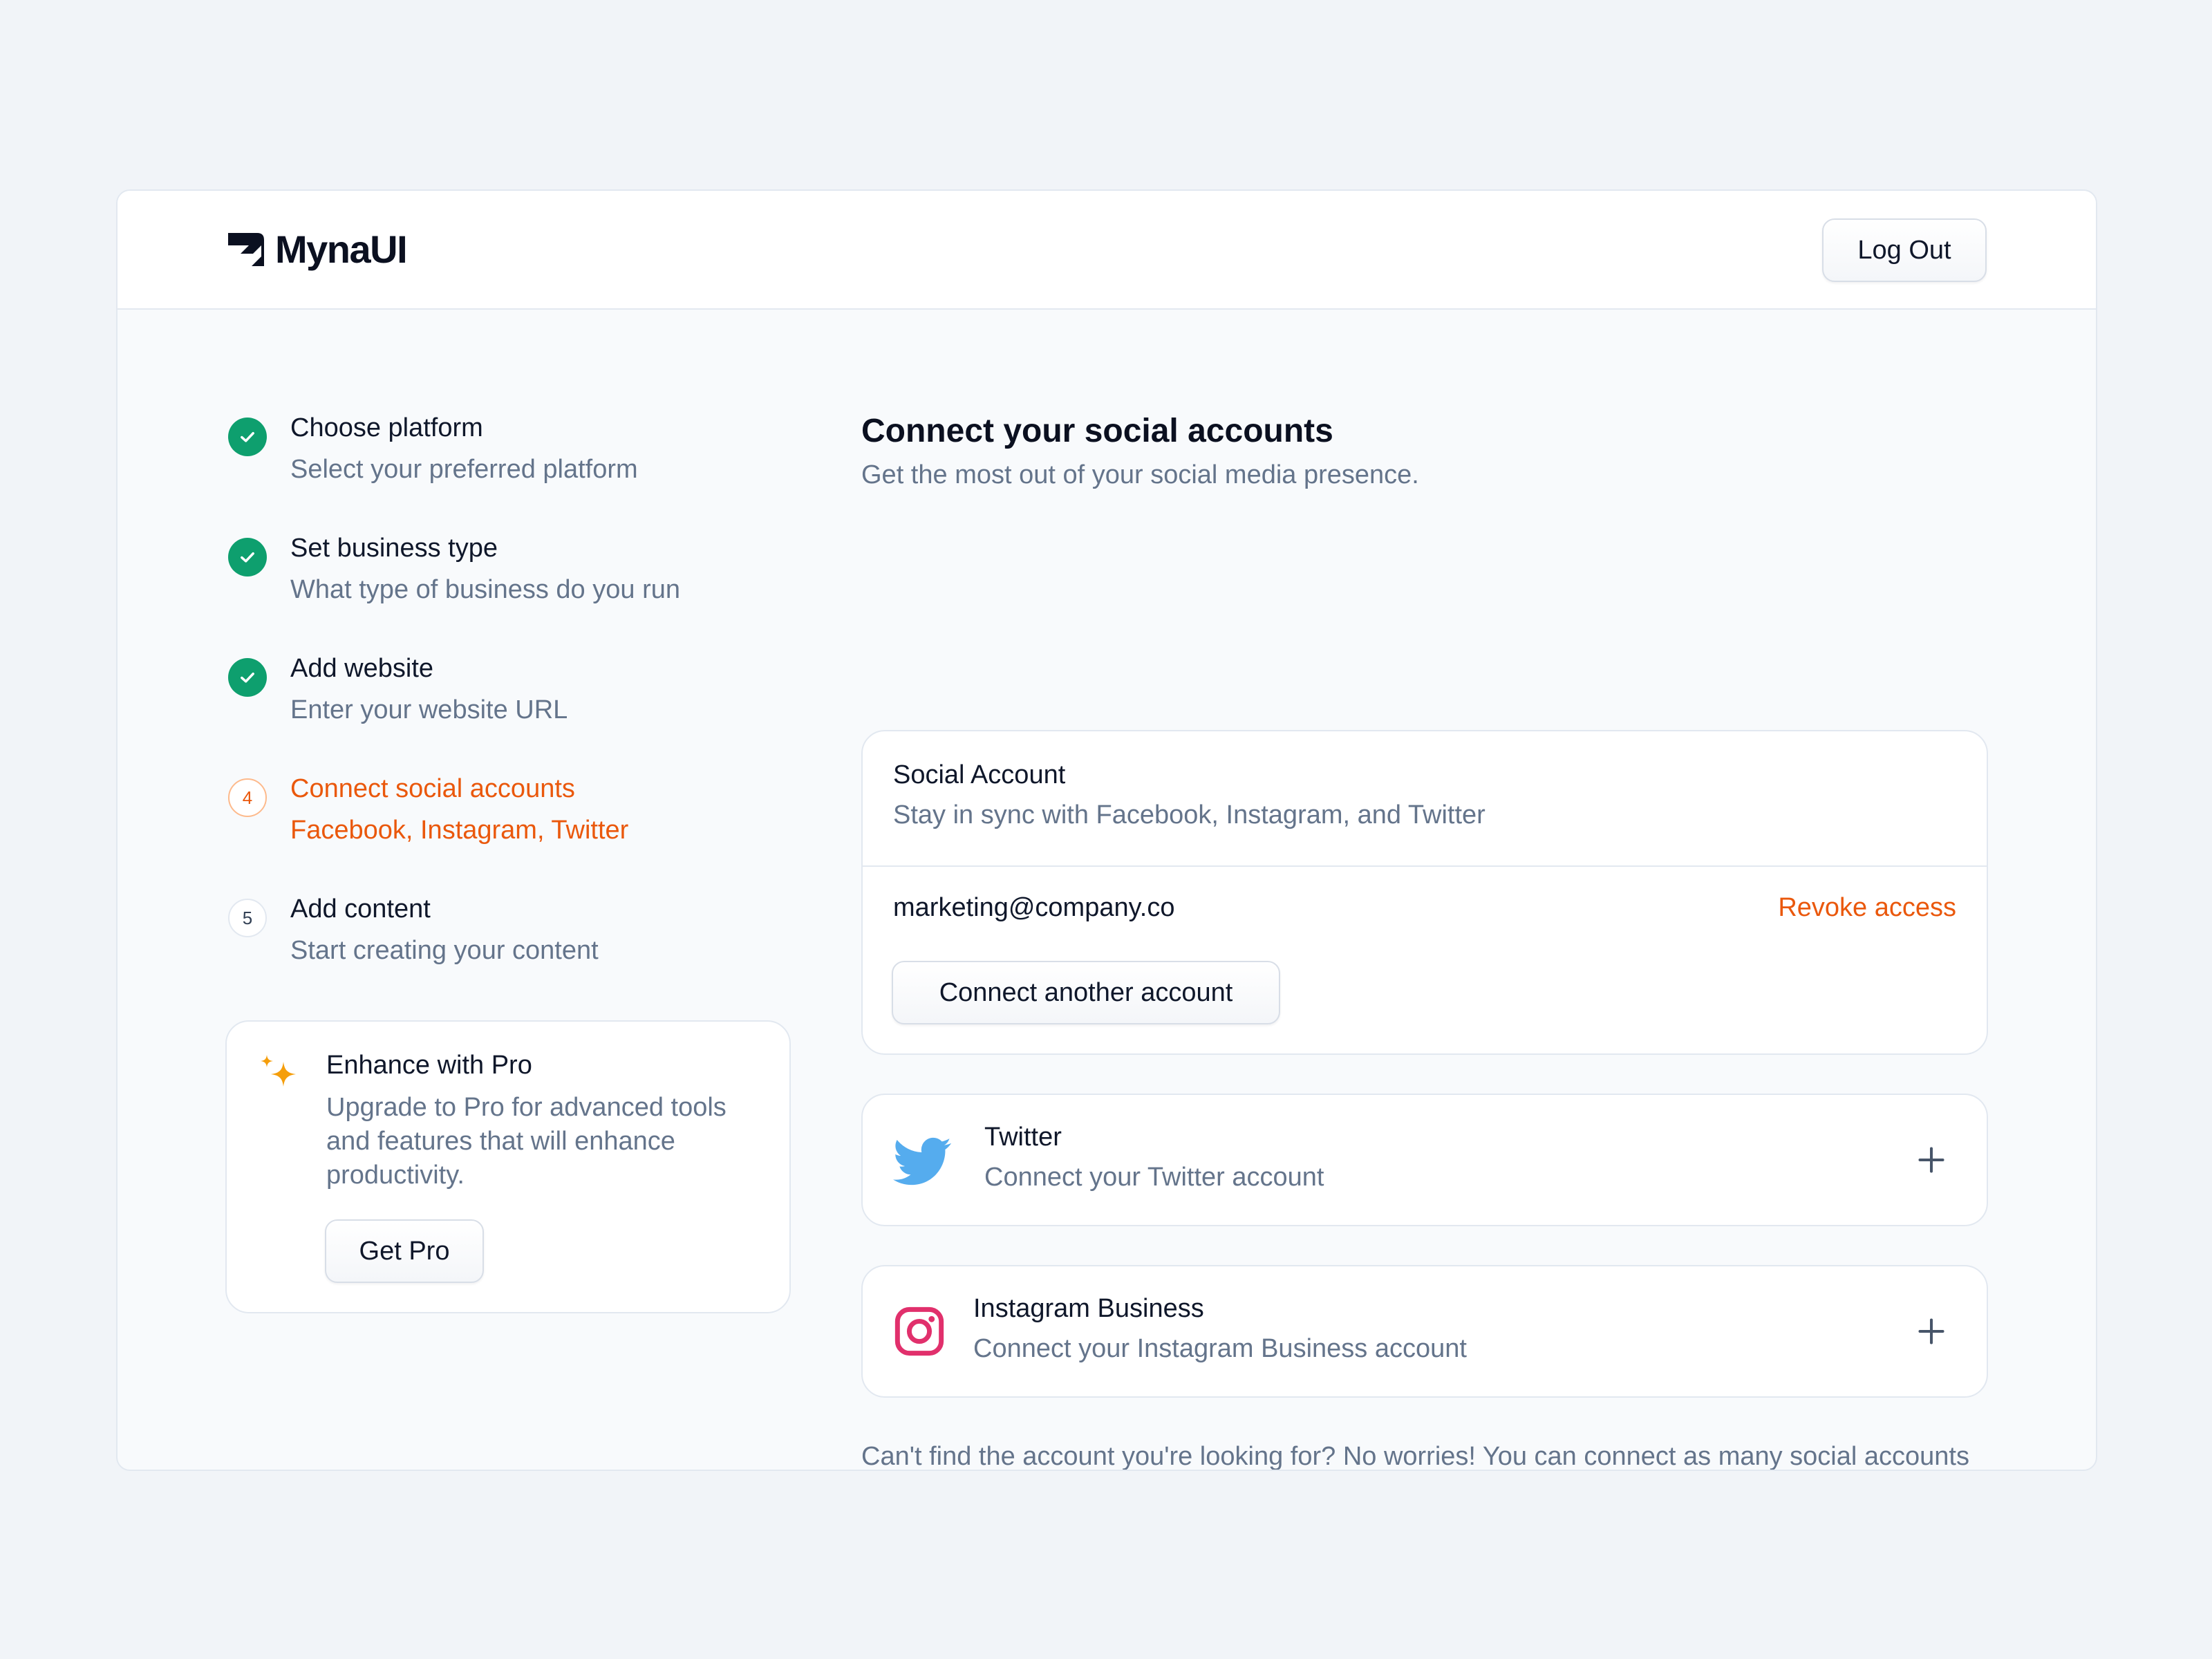  Describe the element at coordinates (460, 831) in the screenshot. I see `step-subtitle: Facebook, Instagram, Twitter` at that location.